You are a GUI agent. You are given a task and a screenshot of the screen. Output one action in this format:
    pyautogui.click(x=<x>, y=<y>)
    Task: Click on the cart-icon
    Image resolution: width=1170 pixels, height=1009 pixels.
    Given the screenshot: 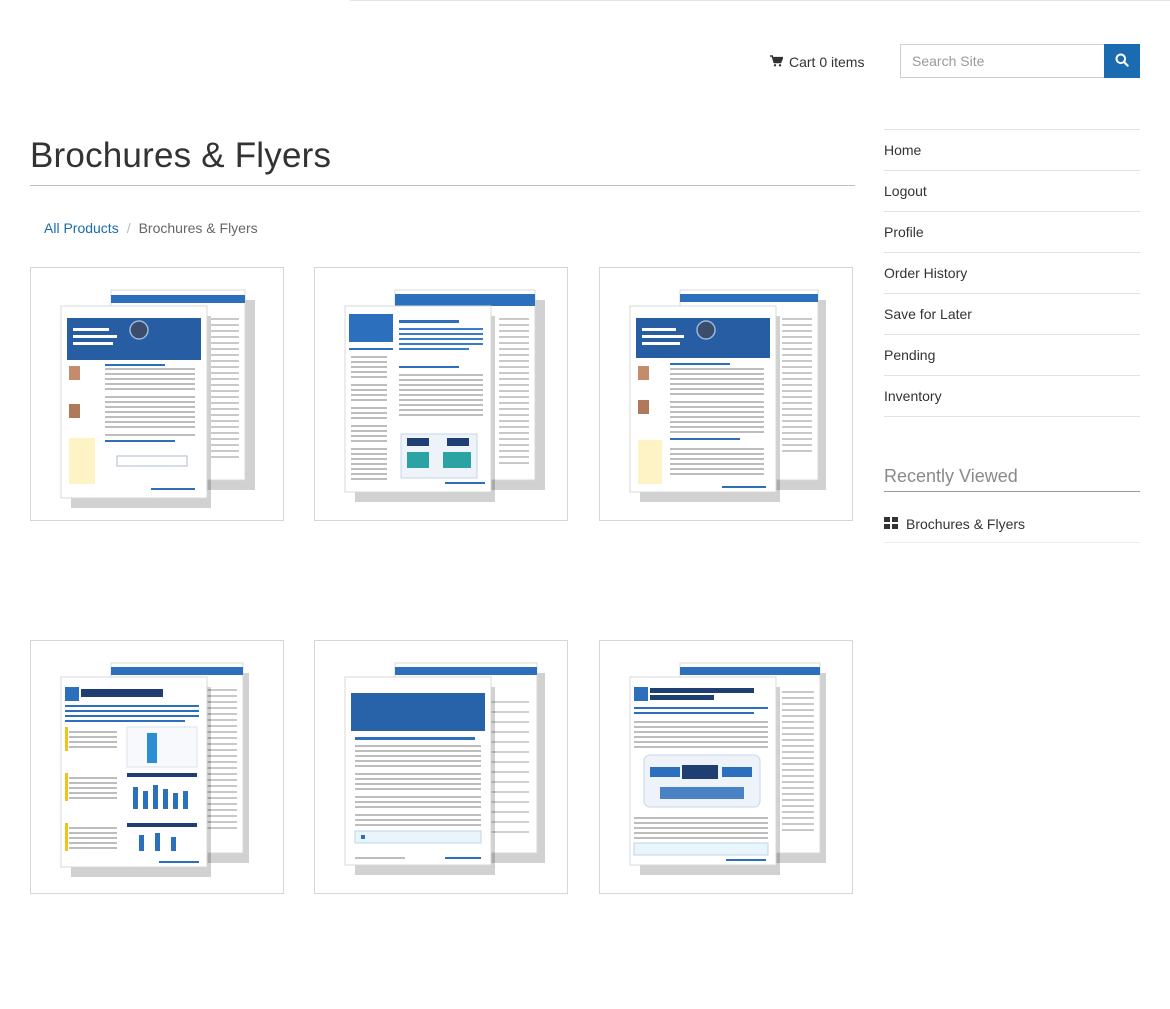 What is the action you would take?
    pyautogui.click(x=777, y=62)
    